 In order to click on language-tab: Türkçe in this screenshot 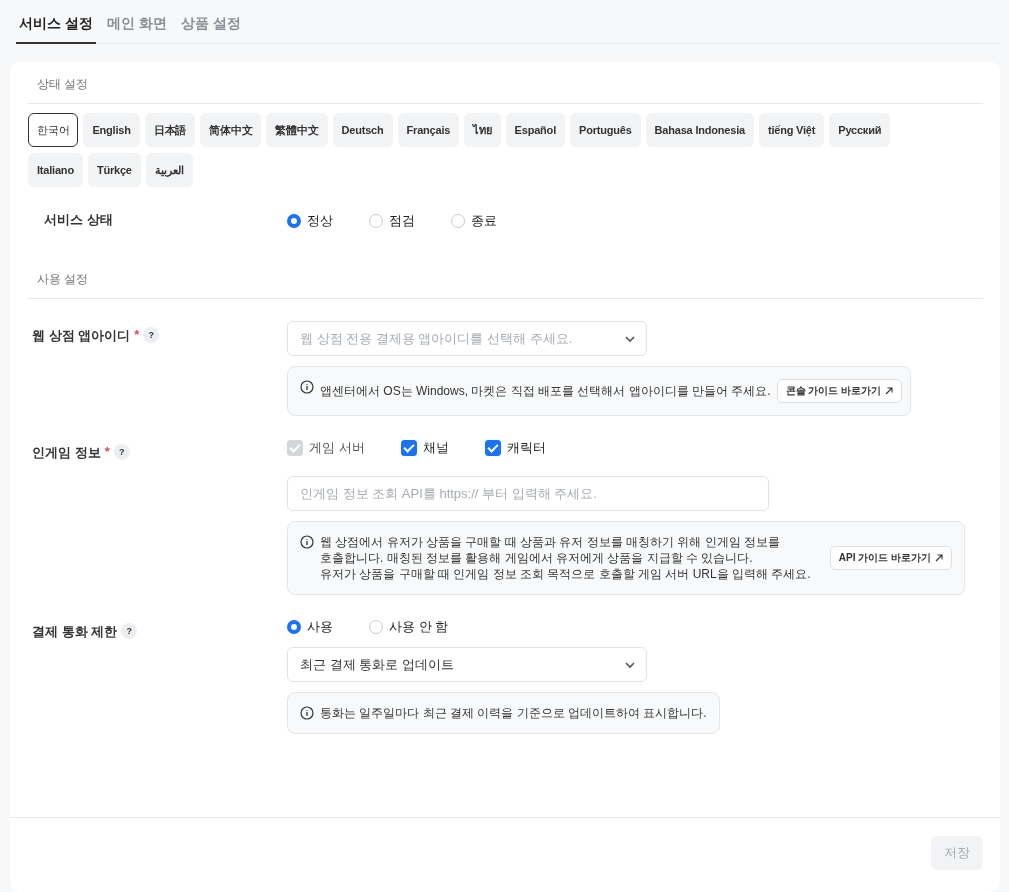, I will do `click(114, 170)`.